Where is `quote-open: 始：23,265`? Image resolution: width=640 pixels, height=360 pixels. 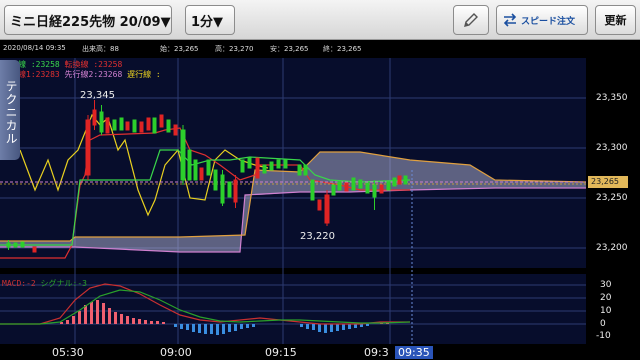 quote-open: 始：23,265 is located at coordinates (179, 49).